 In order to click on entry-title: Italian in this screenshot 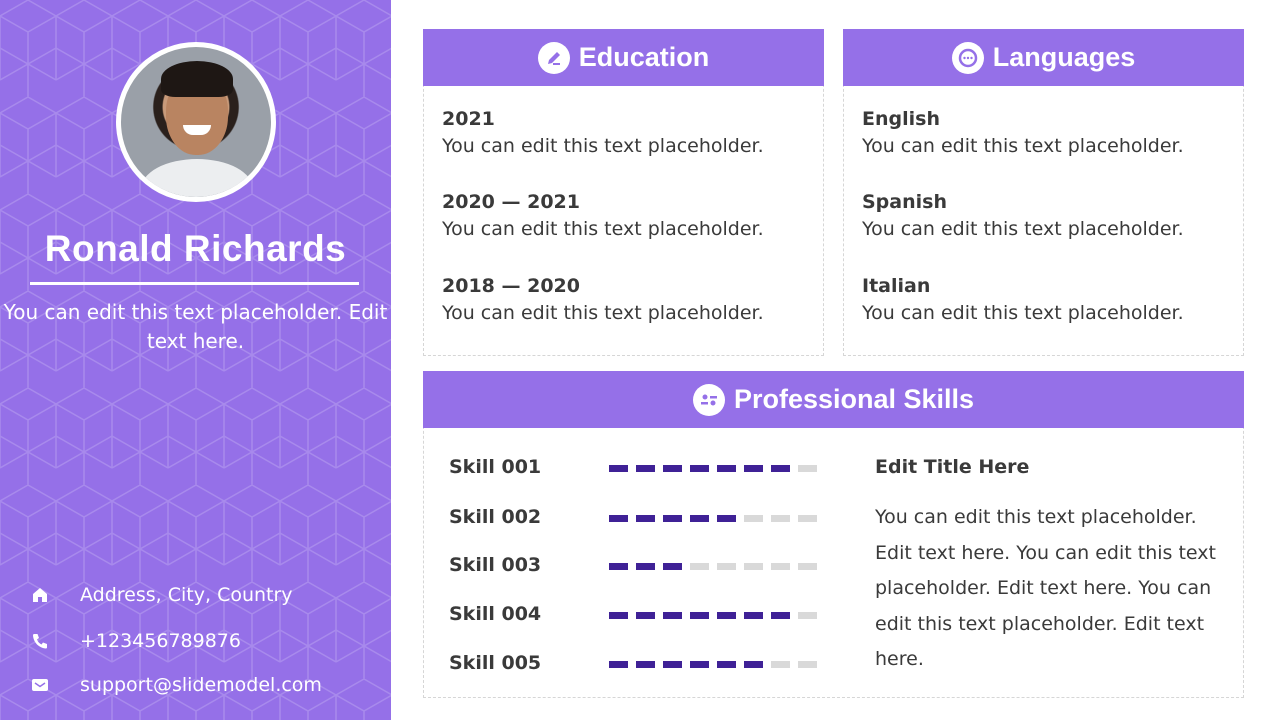, I will do `click(896, 286)`.